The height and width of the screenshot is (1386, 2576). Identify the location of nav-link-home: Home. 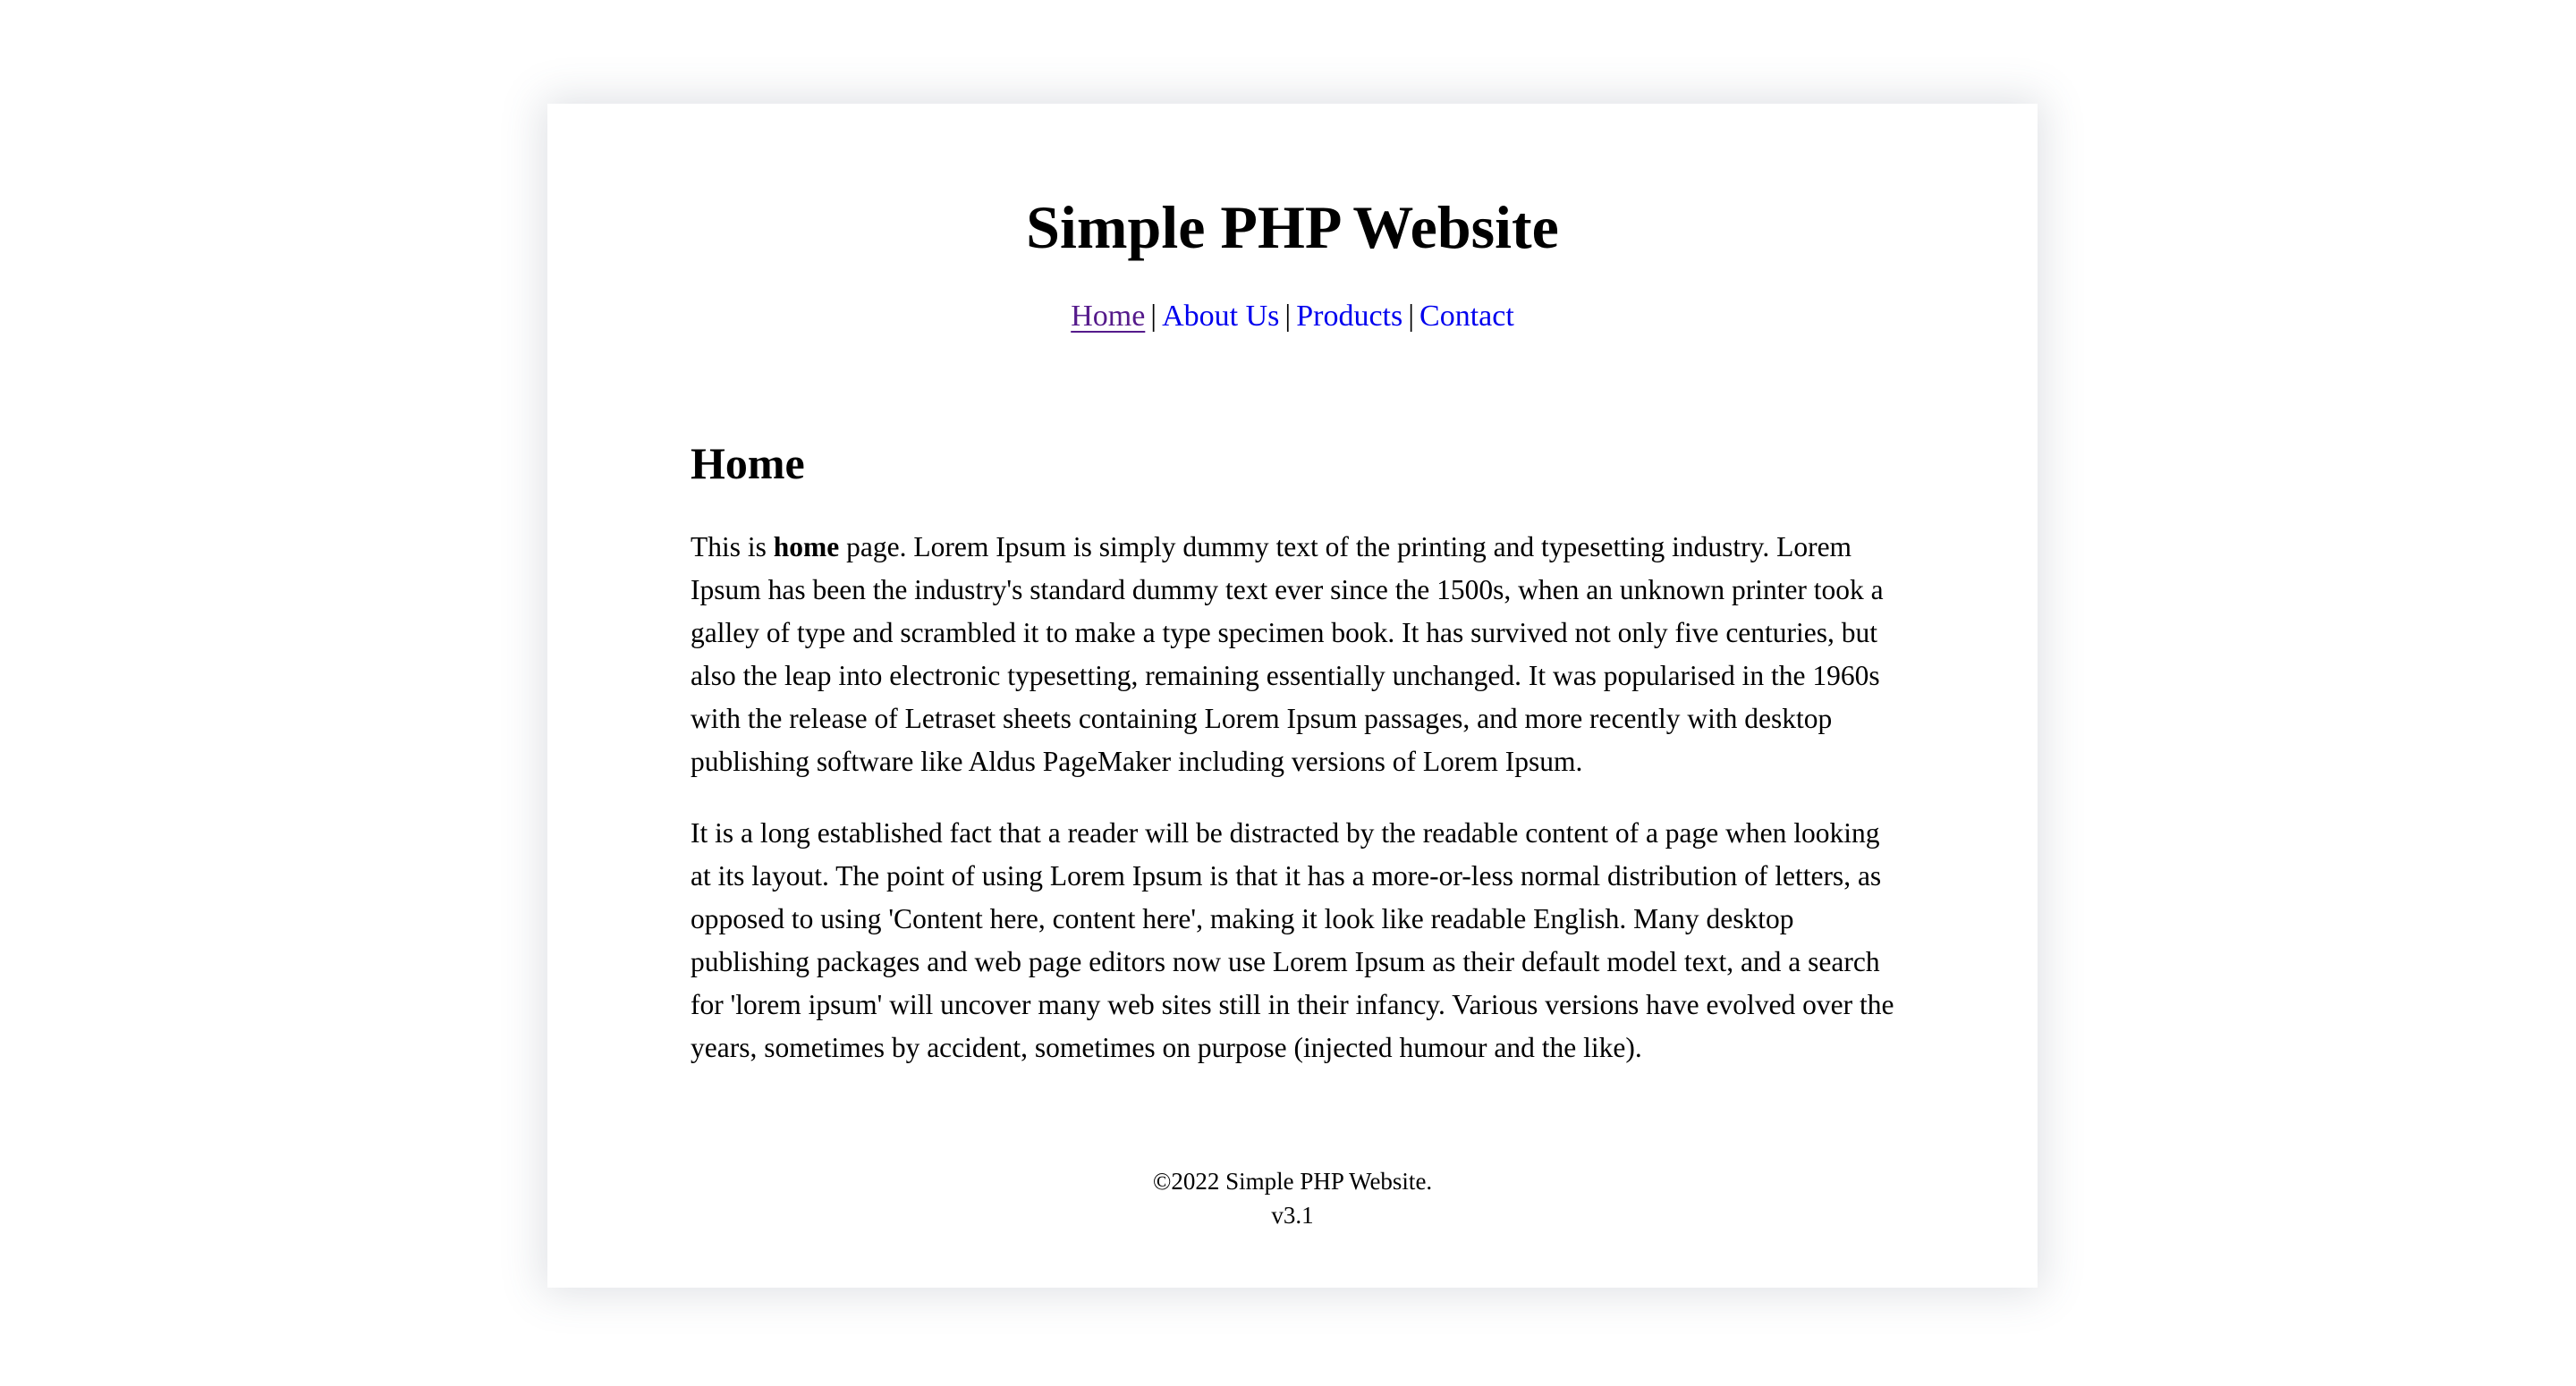
(1108, 316).